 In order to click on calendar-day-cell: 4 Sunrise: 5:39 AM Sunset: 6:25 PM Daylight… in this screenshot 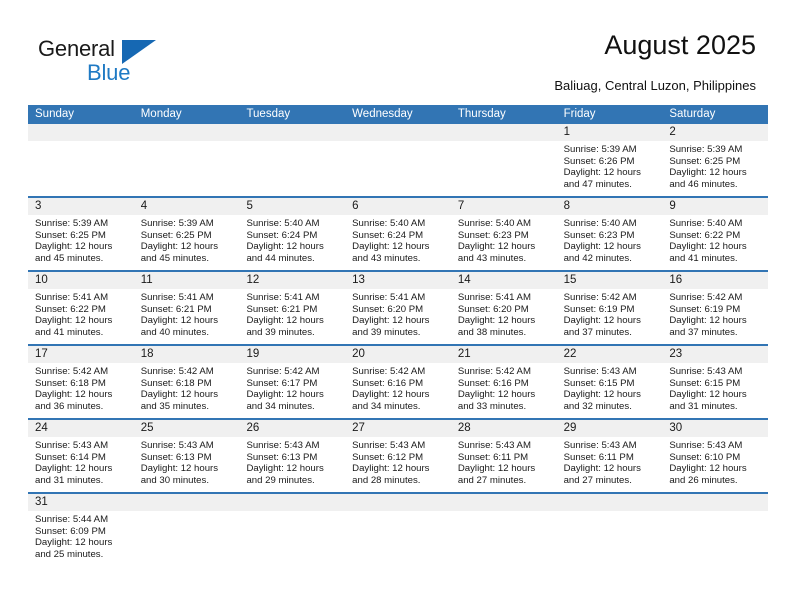, I will do `click(186, 234)`.